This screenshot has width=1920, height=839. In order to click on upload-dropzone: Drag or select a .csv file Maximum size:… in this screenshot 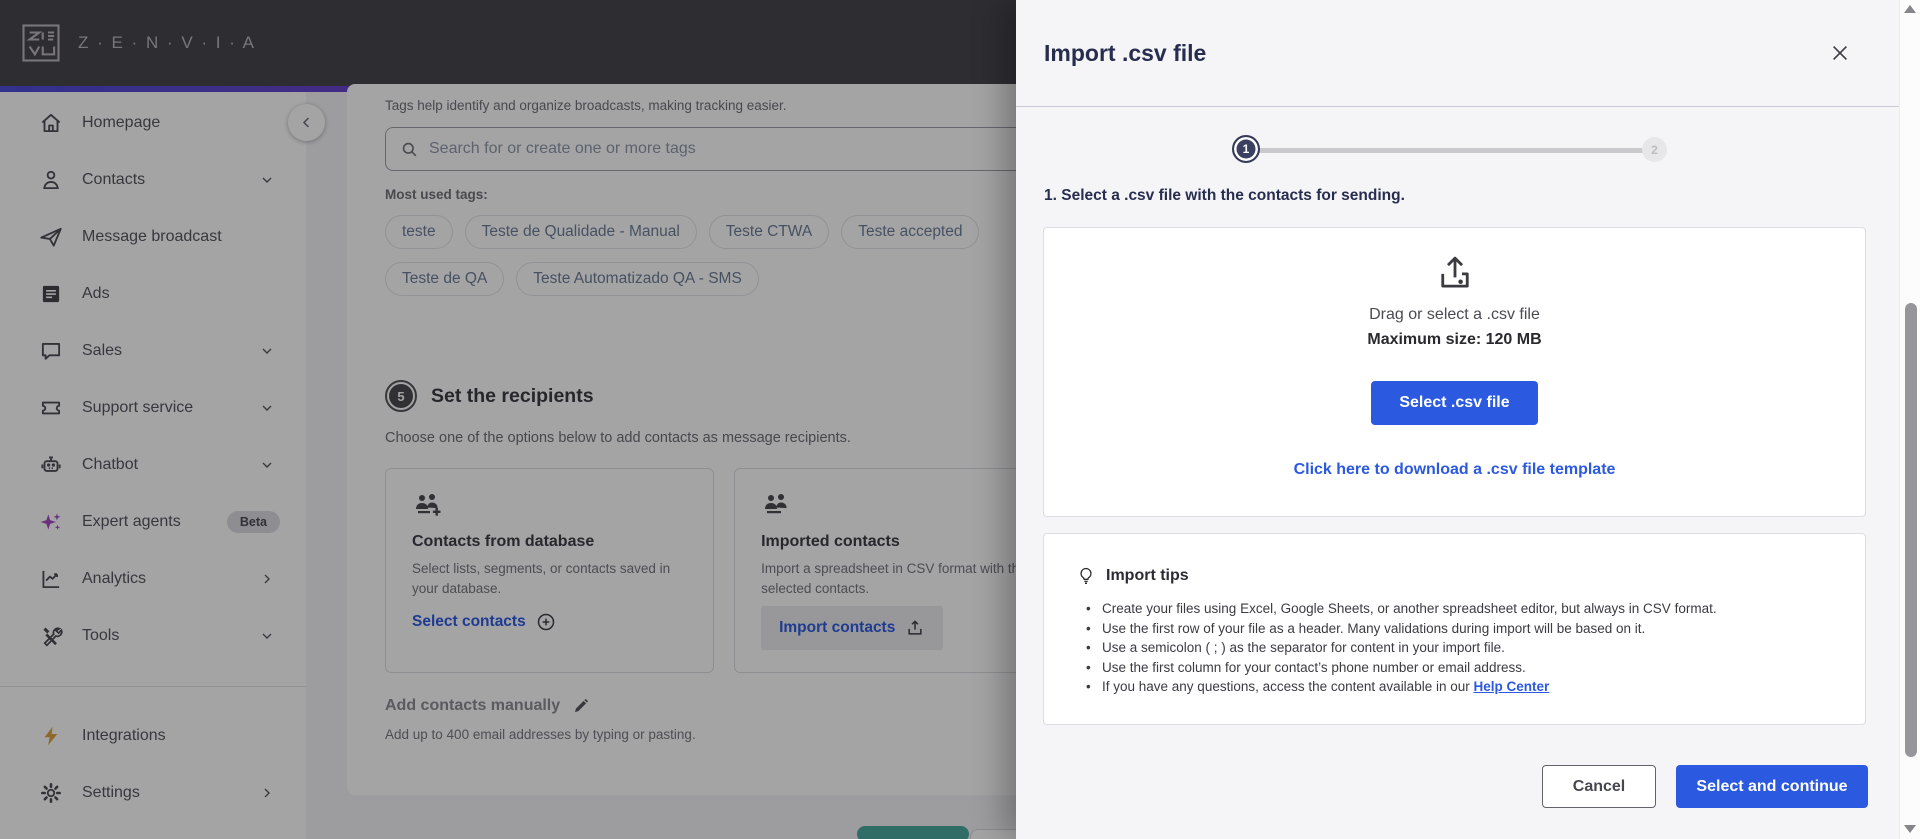, I will do `click(1454, 372)`.